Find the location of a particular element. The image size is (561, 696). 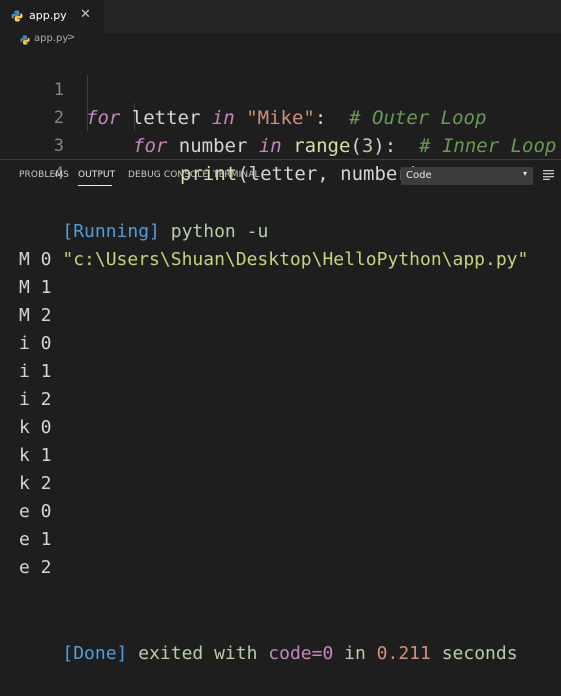

output-result-line: M 1 is located at coordinates (35, 287).